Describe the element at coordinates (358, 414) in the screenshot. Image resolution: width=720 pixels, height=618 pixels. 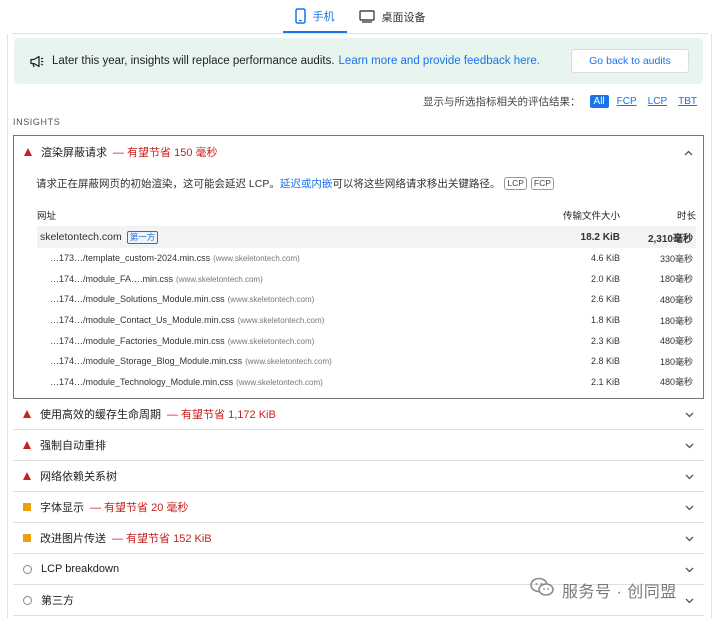
I see `audit-item: 使用高效的缓存生命周期 — 有望节省 1,172 KiB` at that location.